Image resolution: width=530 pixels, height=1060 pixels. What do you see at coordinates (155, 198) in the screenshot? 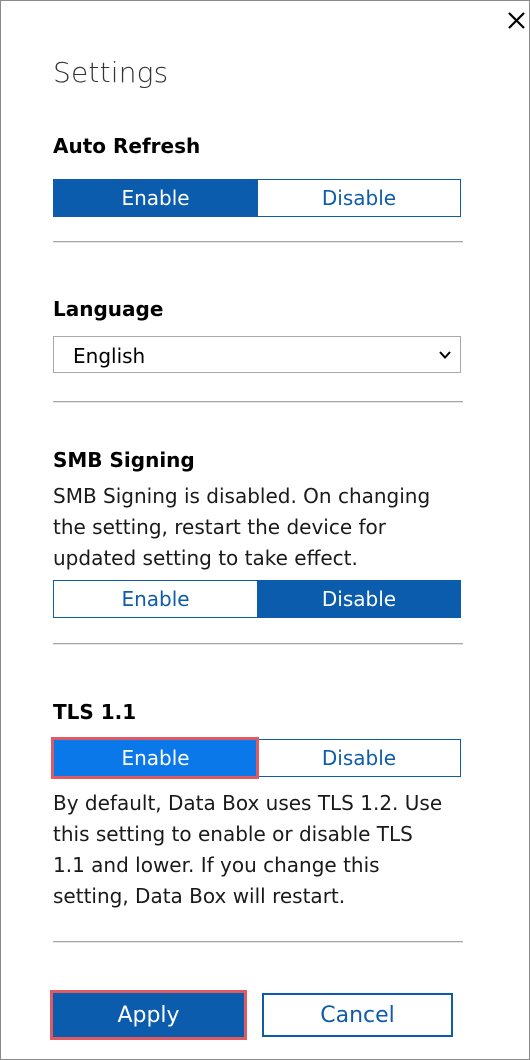
I see `auto-refresh-enable-button: Enable` at bounding box center [155, 198].